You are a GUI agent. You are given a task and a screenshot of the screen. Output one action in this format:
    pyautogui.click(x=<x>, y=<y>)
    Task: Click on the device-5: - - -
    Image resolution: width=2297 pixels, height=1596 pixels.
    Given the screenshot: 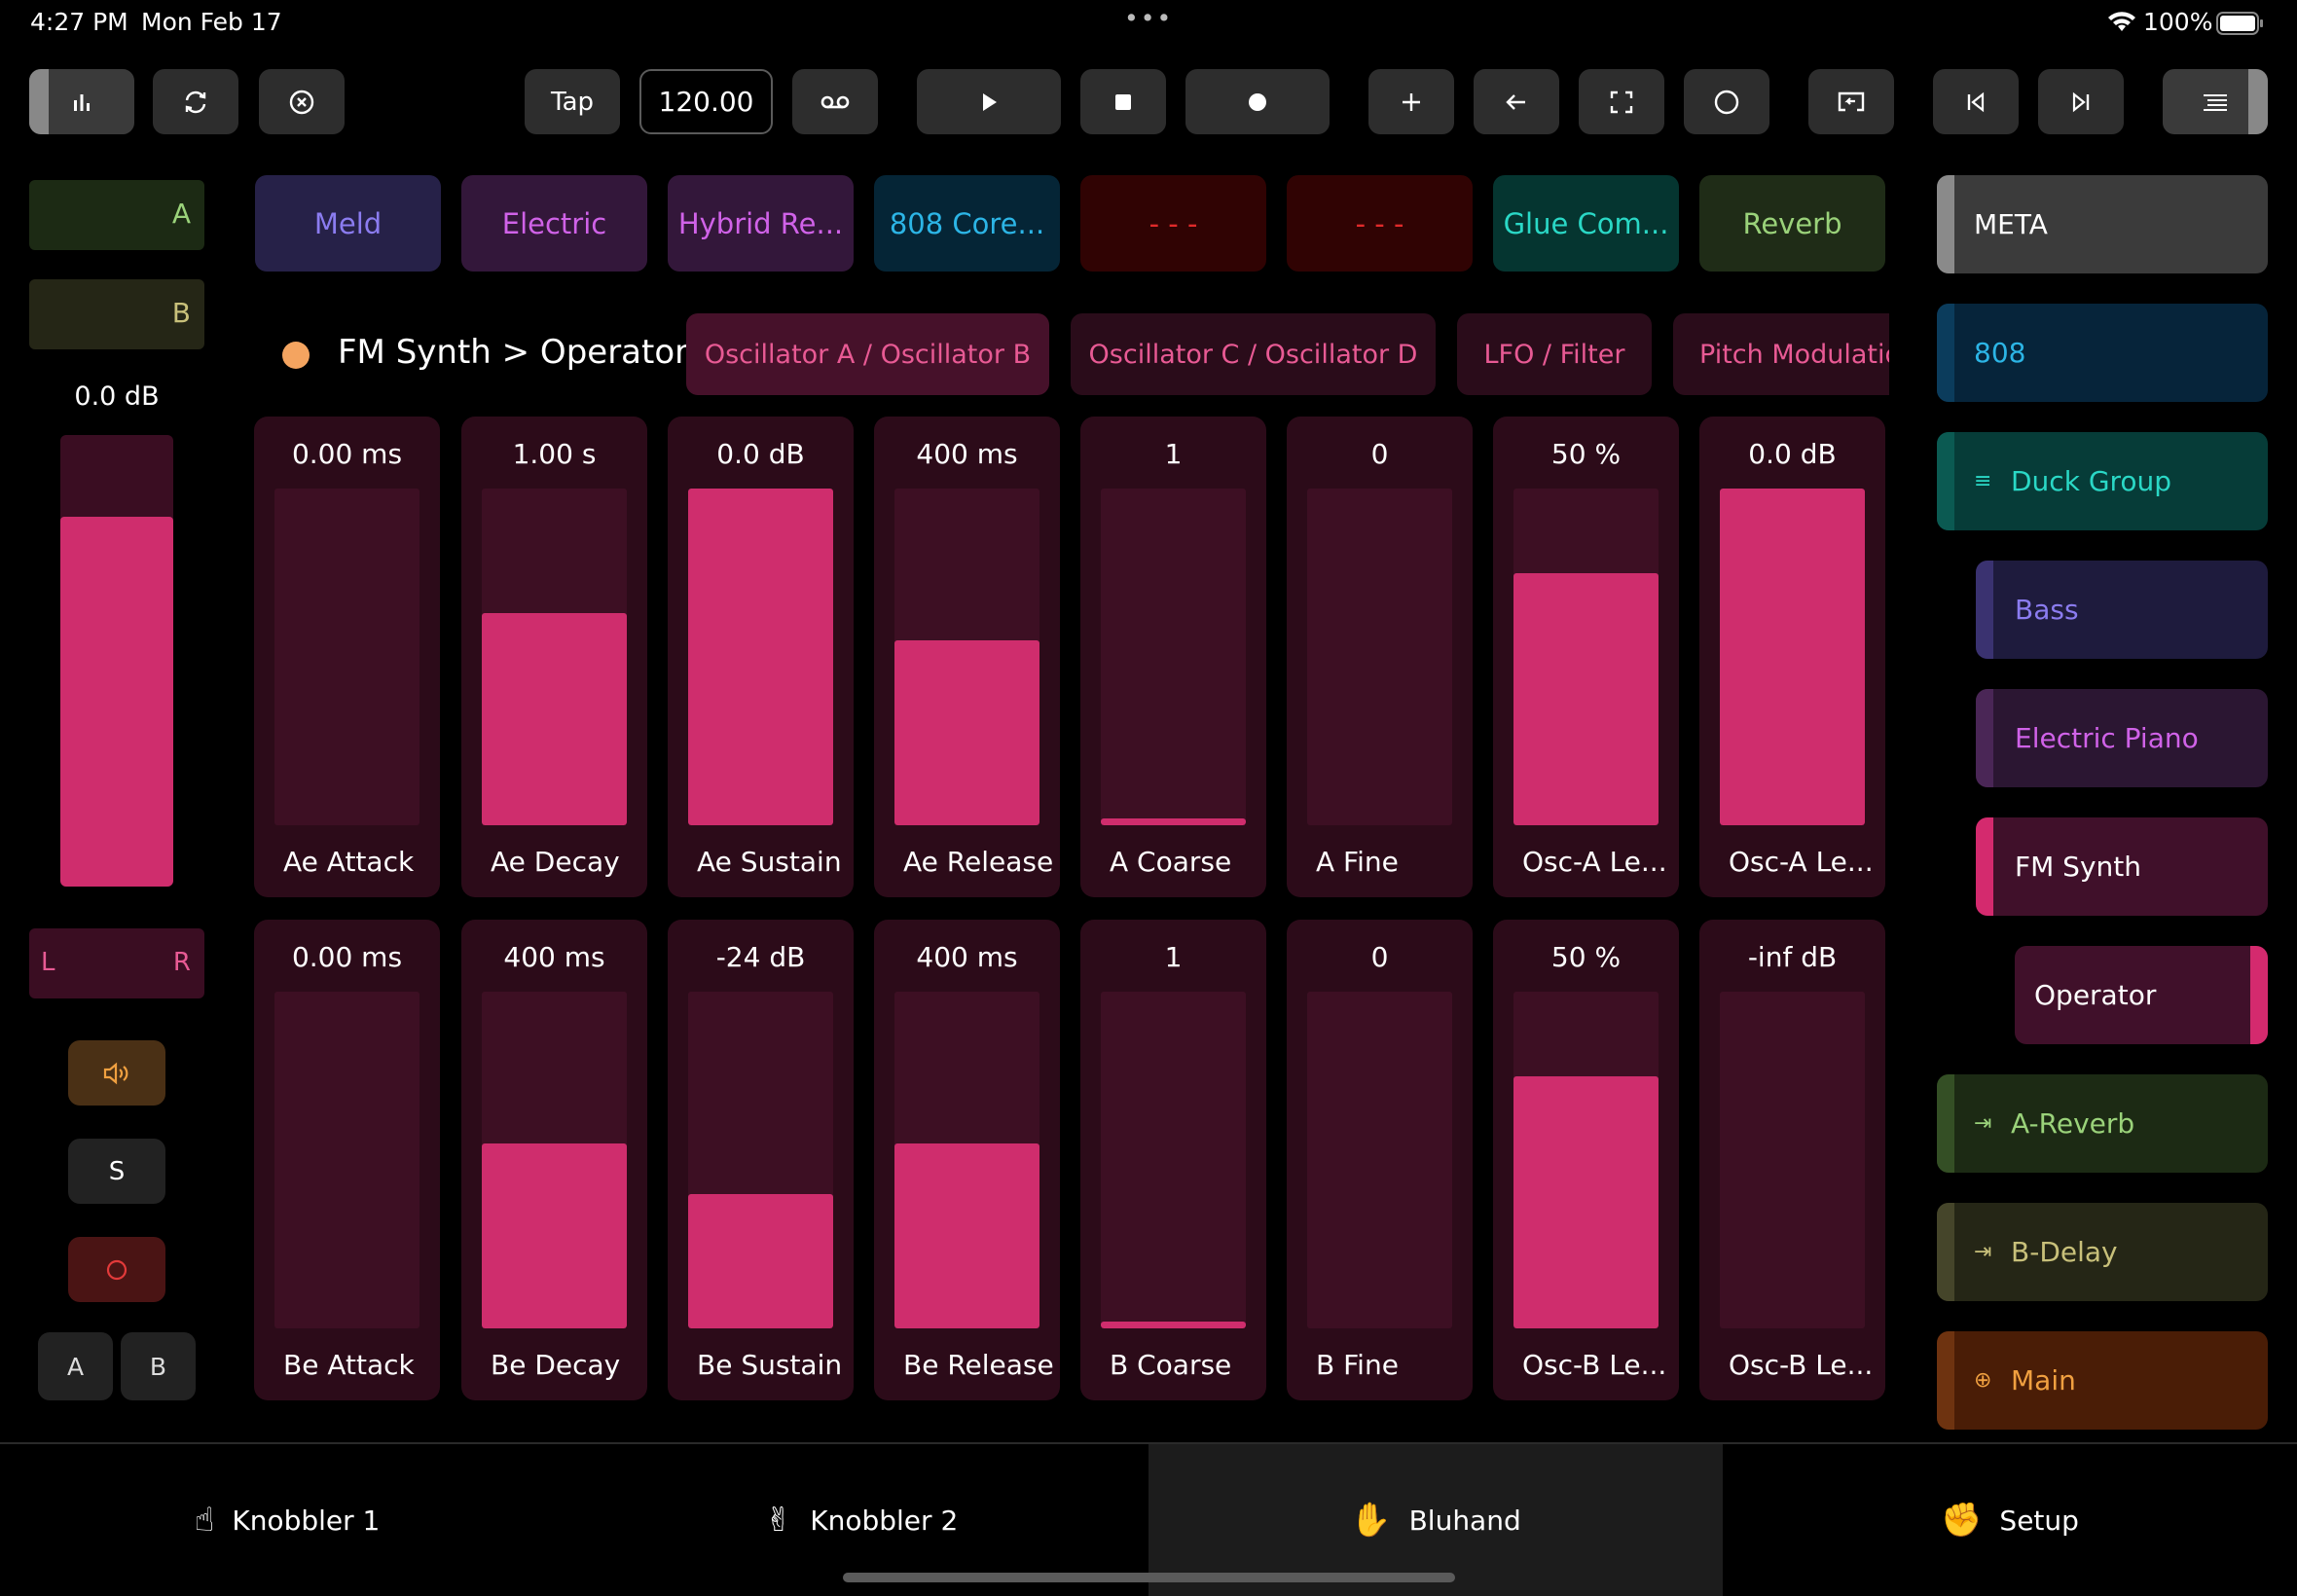 What is the action you would take?
    pyautogui.click(x=1173, y=223)
    